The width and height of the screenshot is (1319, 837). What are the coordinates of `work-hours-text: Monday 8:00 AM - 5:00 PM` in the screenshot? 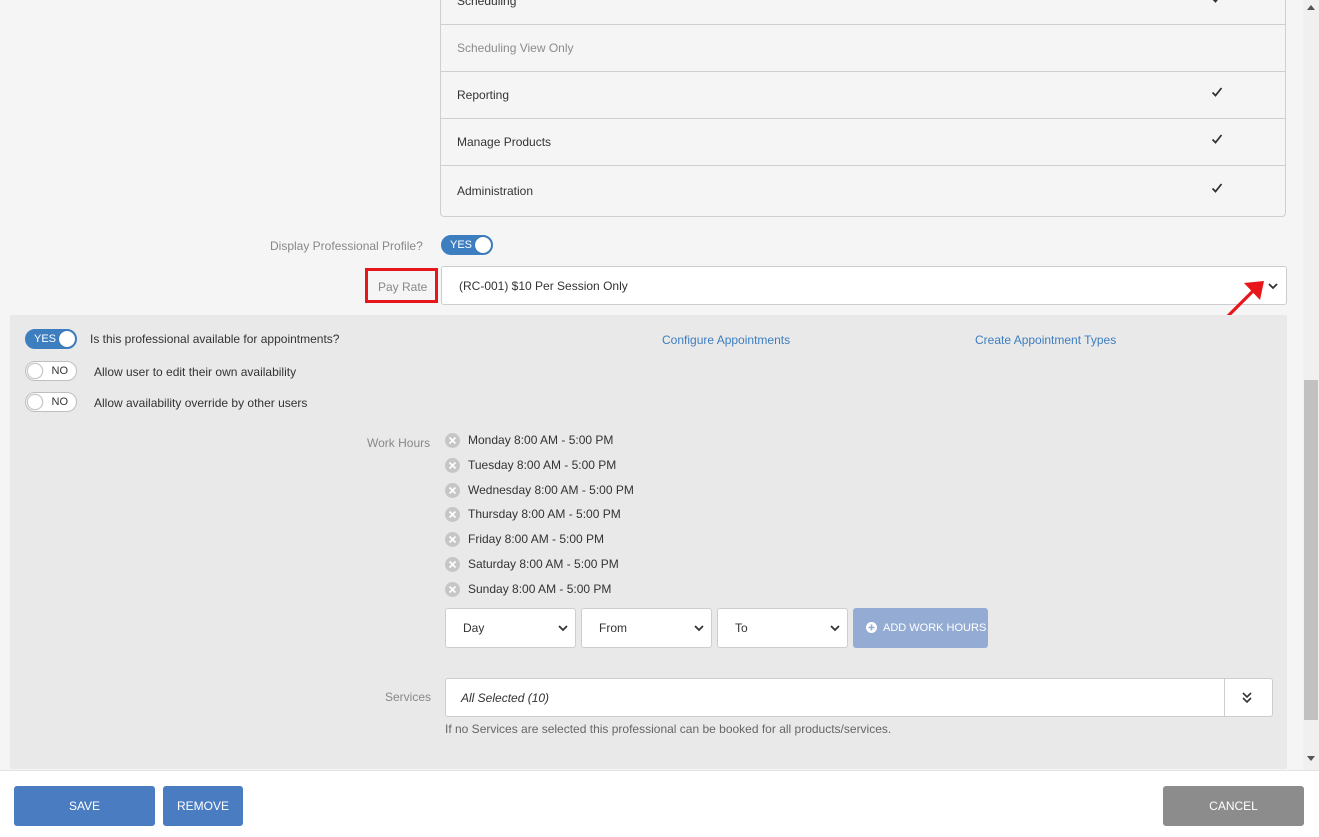 It's located at (541, 440).